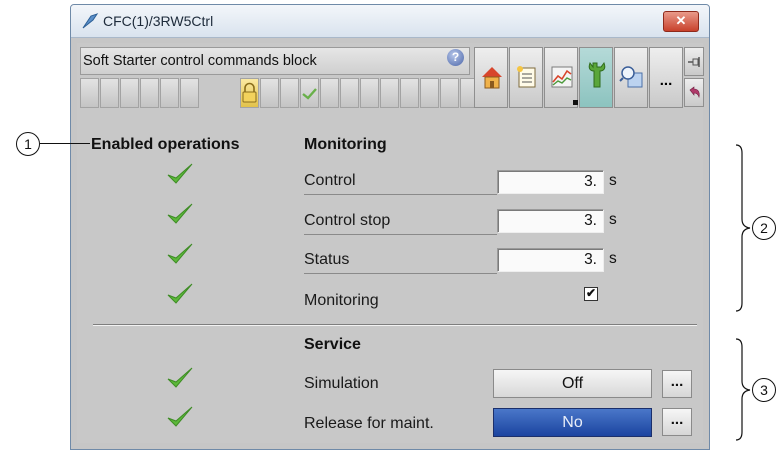 The image size is (781, 456). I want to click on monitoring-label: Monitoring, so click(341, 300).